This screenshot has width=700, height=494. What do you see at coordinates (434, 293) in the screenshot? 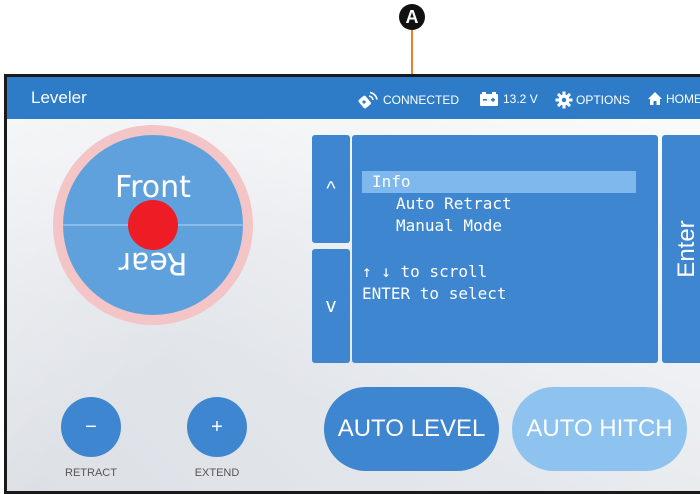
I see `help-select-text: ENTER to select` at bounding box center [434, 293].